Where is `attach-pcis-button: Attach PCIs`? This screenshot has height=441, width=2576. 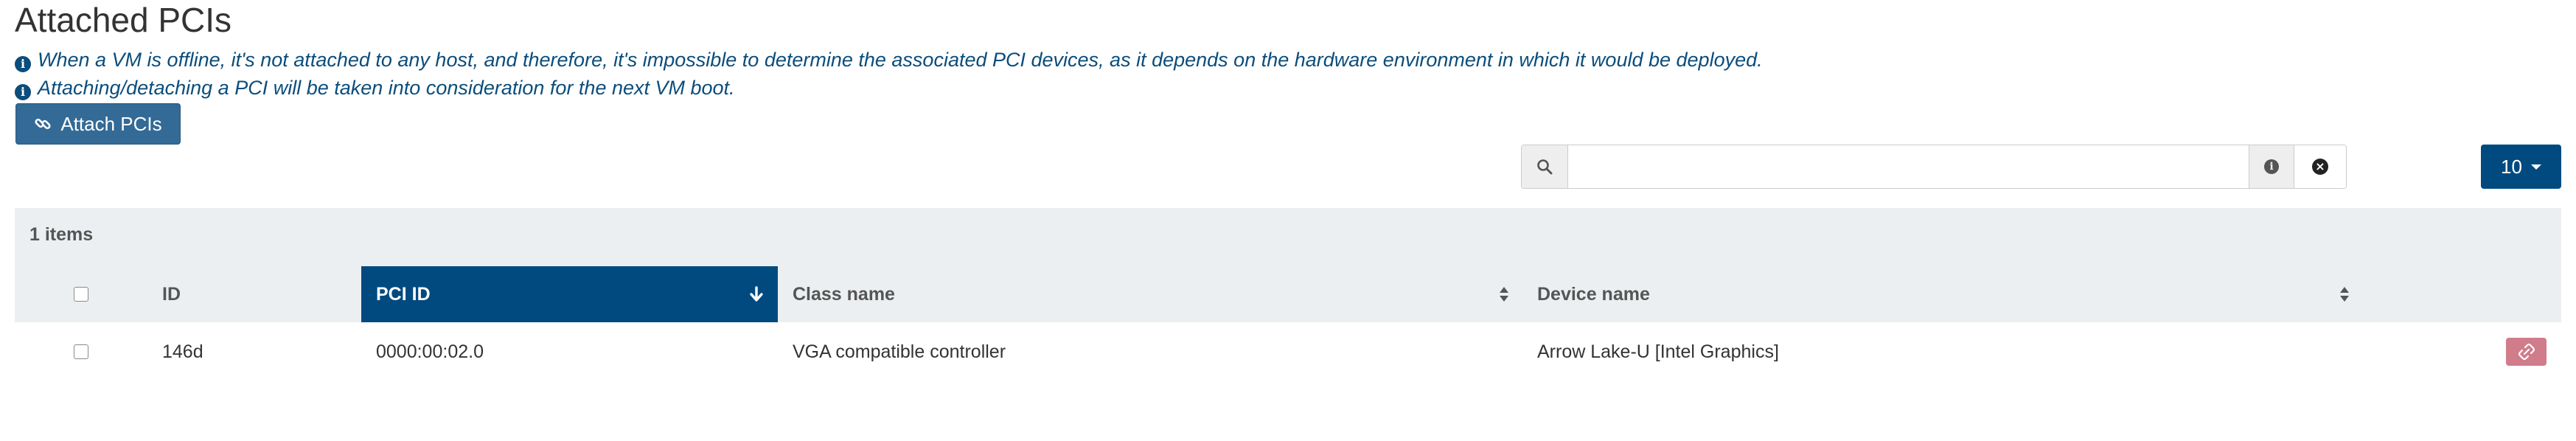
attach-pcis-button: Attach PCIs is located at coordinates (98, 124).